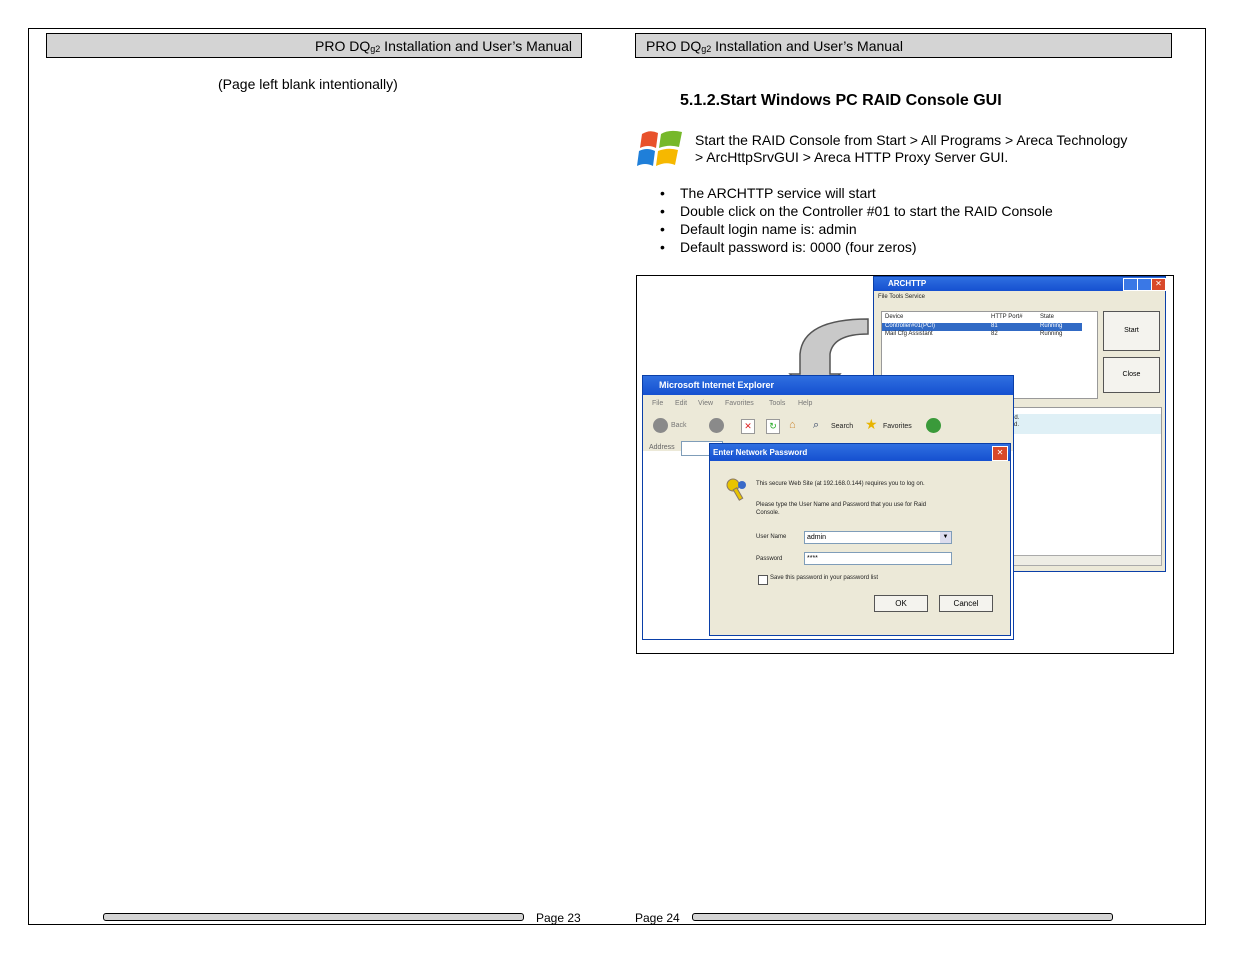  What do you see at coordinates (901, 603) in the screenshot?
I see `ok-button: OK` at bounding box center [901, 603].